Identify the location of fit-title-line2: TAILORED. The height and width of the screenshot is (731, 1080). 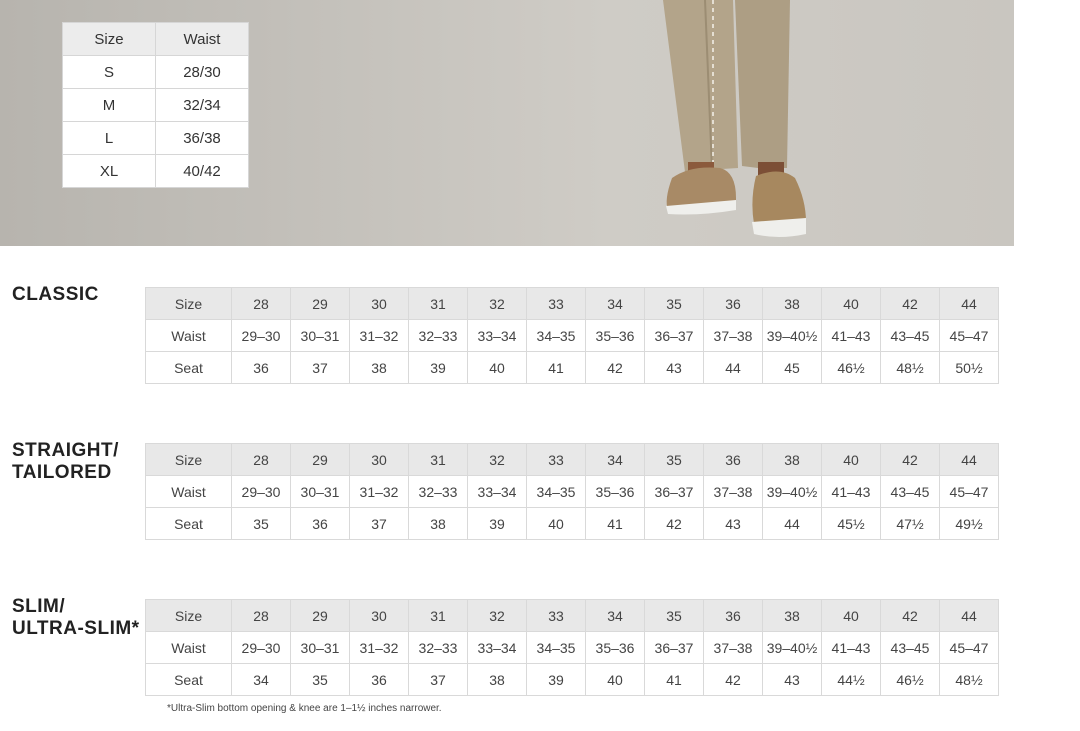
(62, 472).